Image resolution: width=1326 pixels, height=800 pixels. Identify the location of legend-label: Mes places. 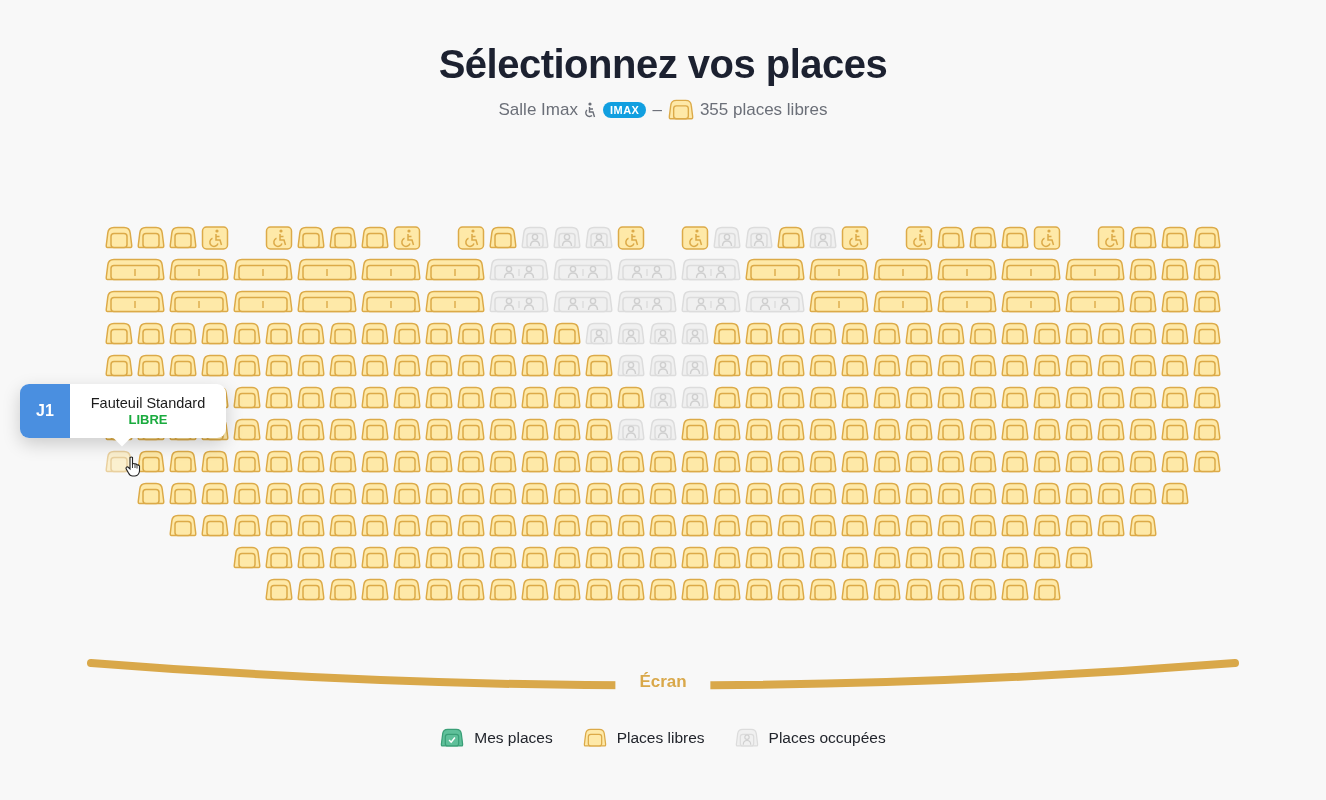
(513, 738).